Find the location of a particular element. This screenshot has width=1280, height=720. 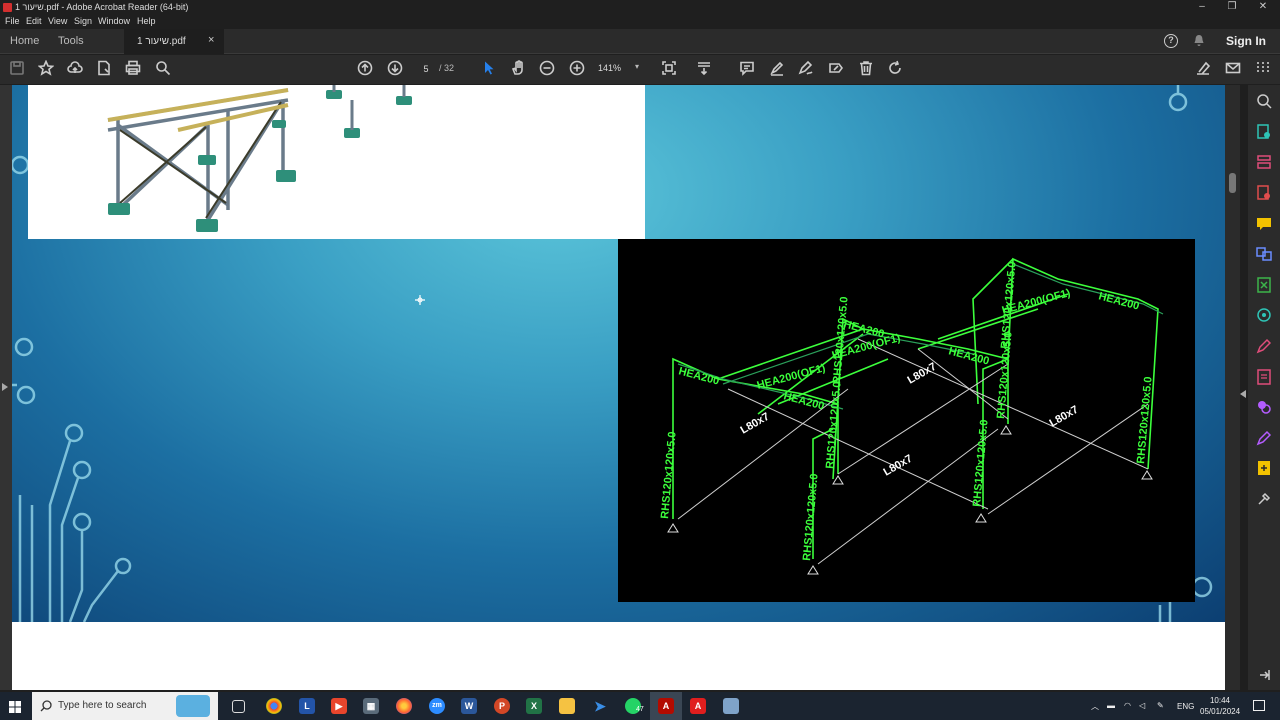

draw-signature-icon is located at coordinates (806, 69).